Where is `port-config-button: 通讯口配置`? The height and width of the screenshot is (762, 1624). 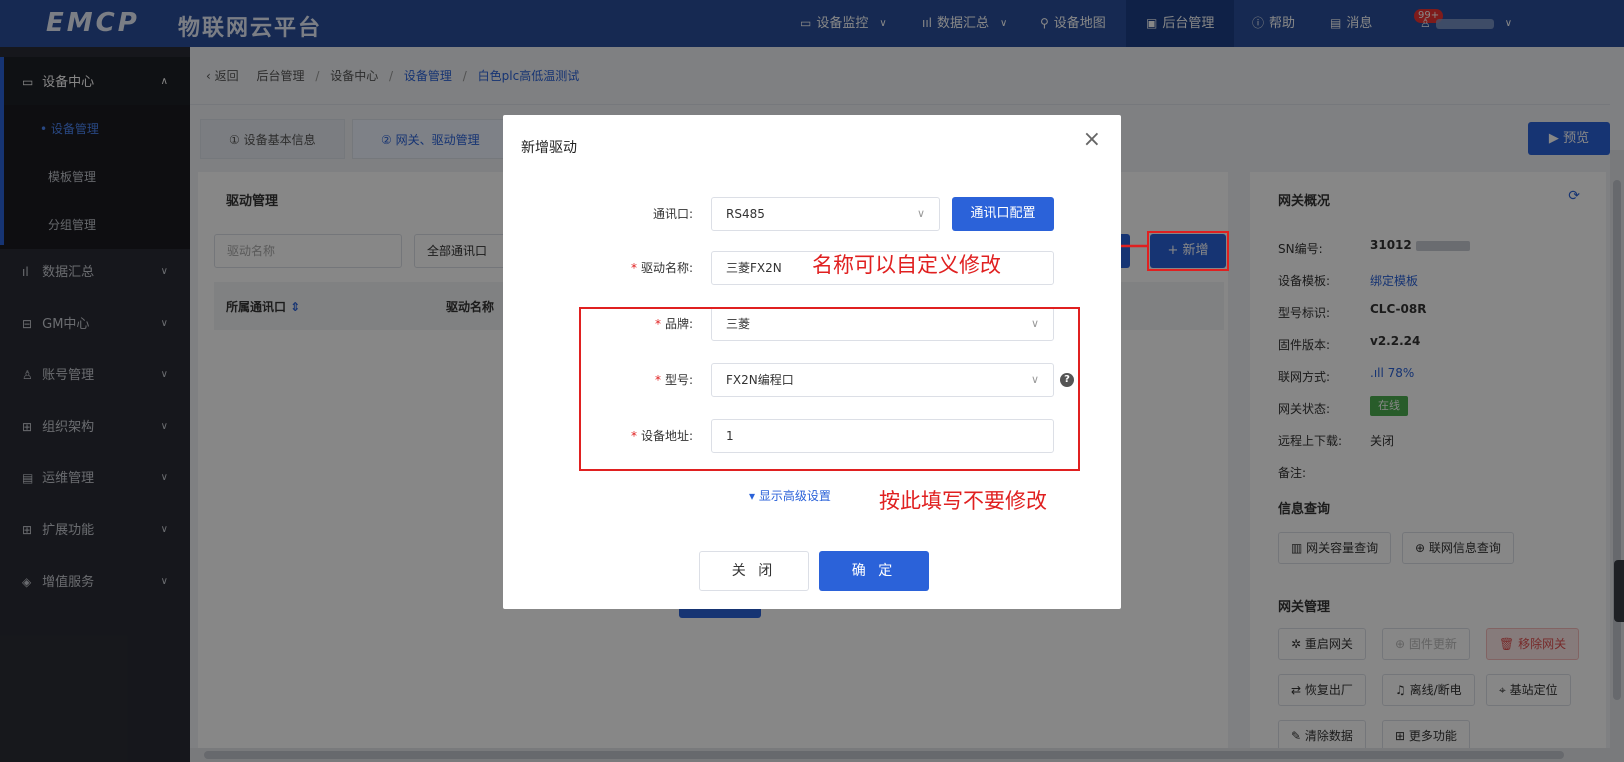
port-config-button: 通讯口配置 is located at coordinates (1003, 214).